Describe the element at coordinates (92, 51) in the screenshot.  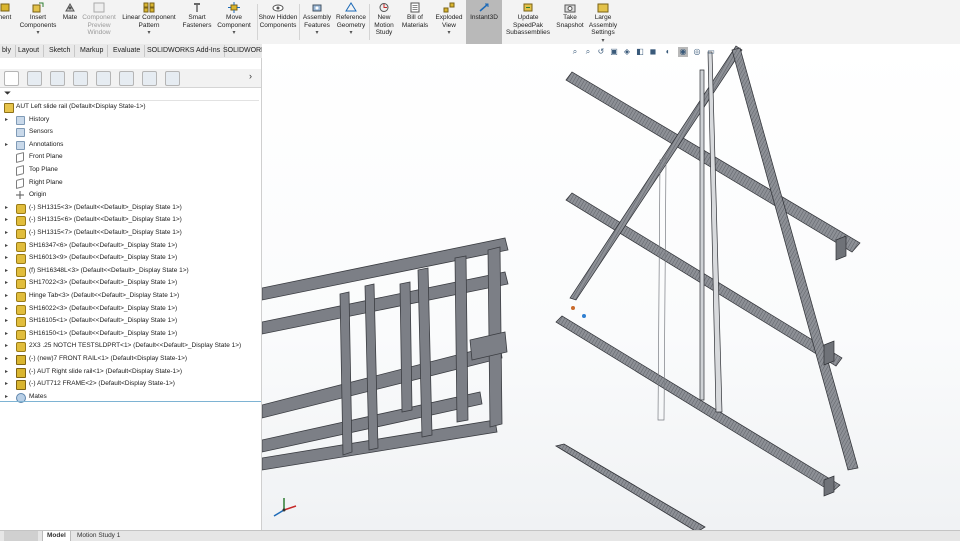
I see `tab-markup: Markup` at that location.